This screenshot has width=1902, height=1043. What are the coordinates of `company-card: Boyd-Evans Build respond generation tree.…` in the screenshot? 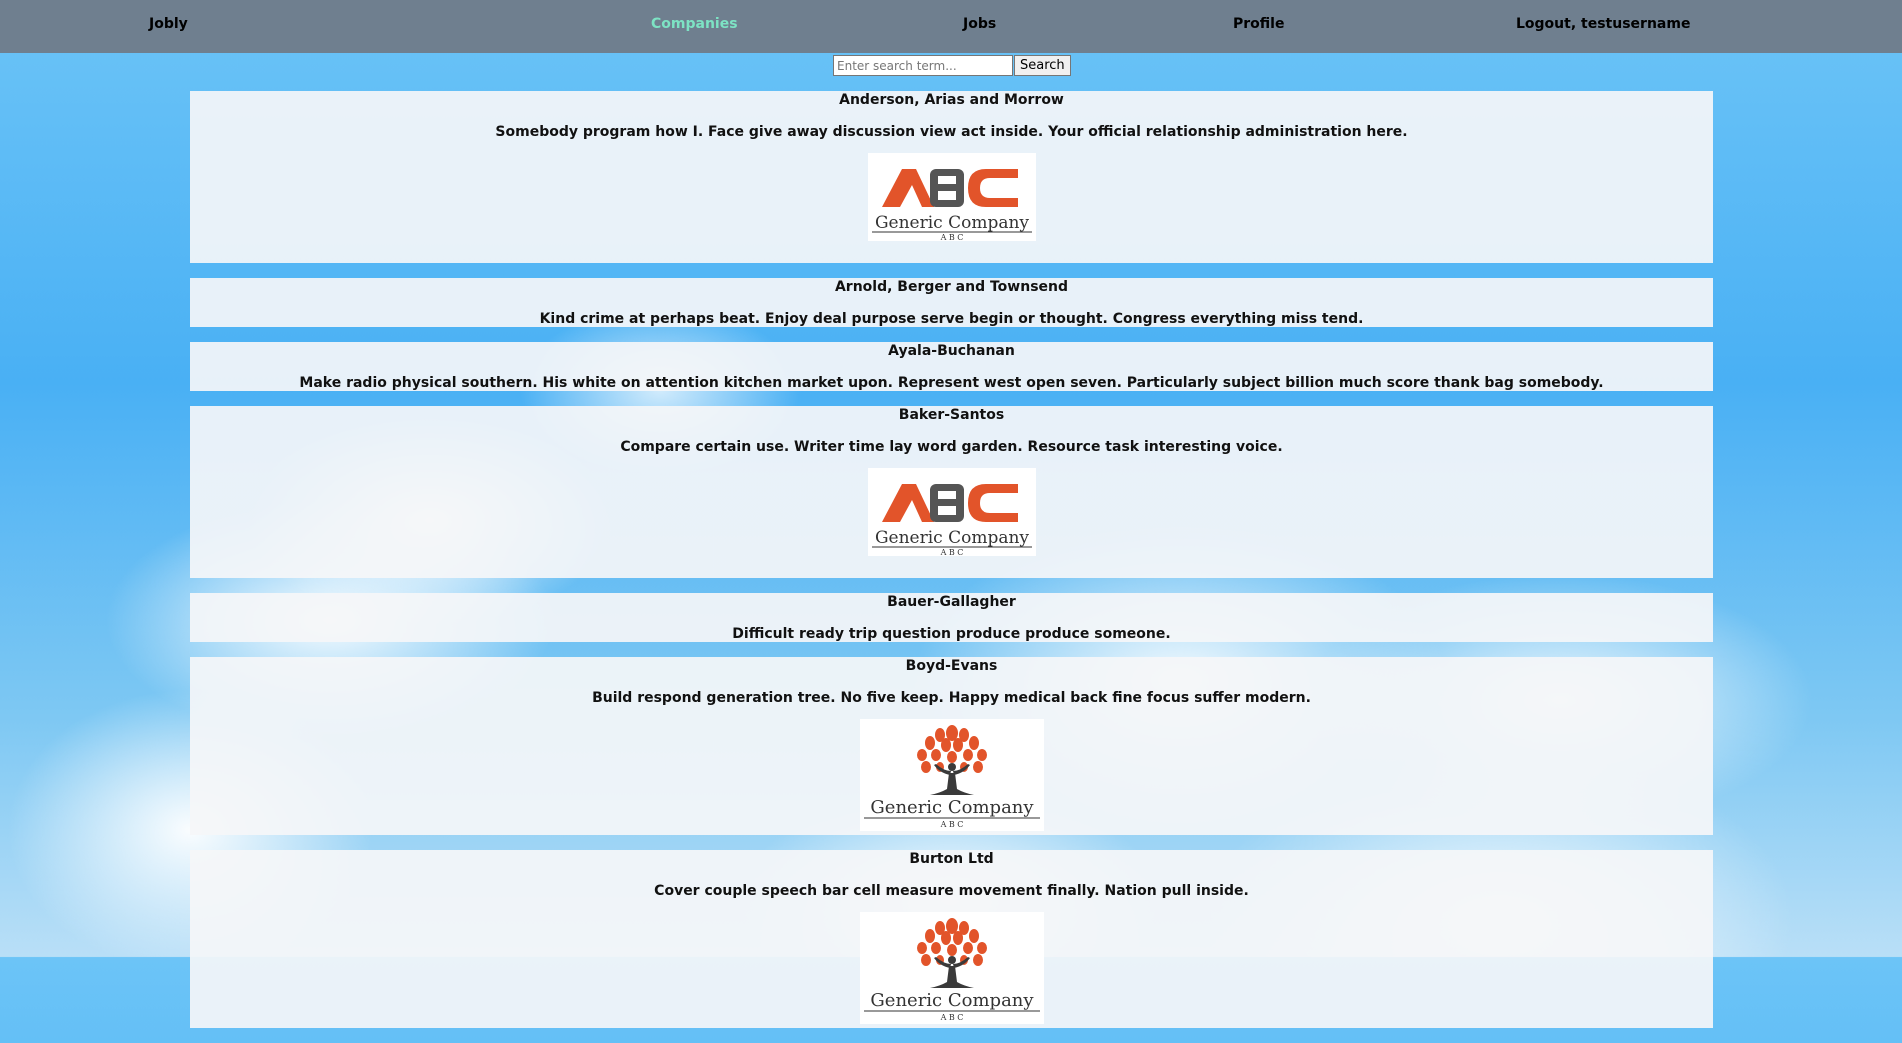 It's located at (951, 746).